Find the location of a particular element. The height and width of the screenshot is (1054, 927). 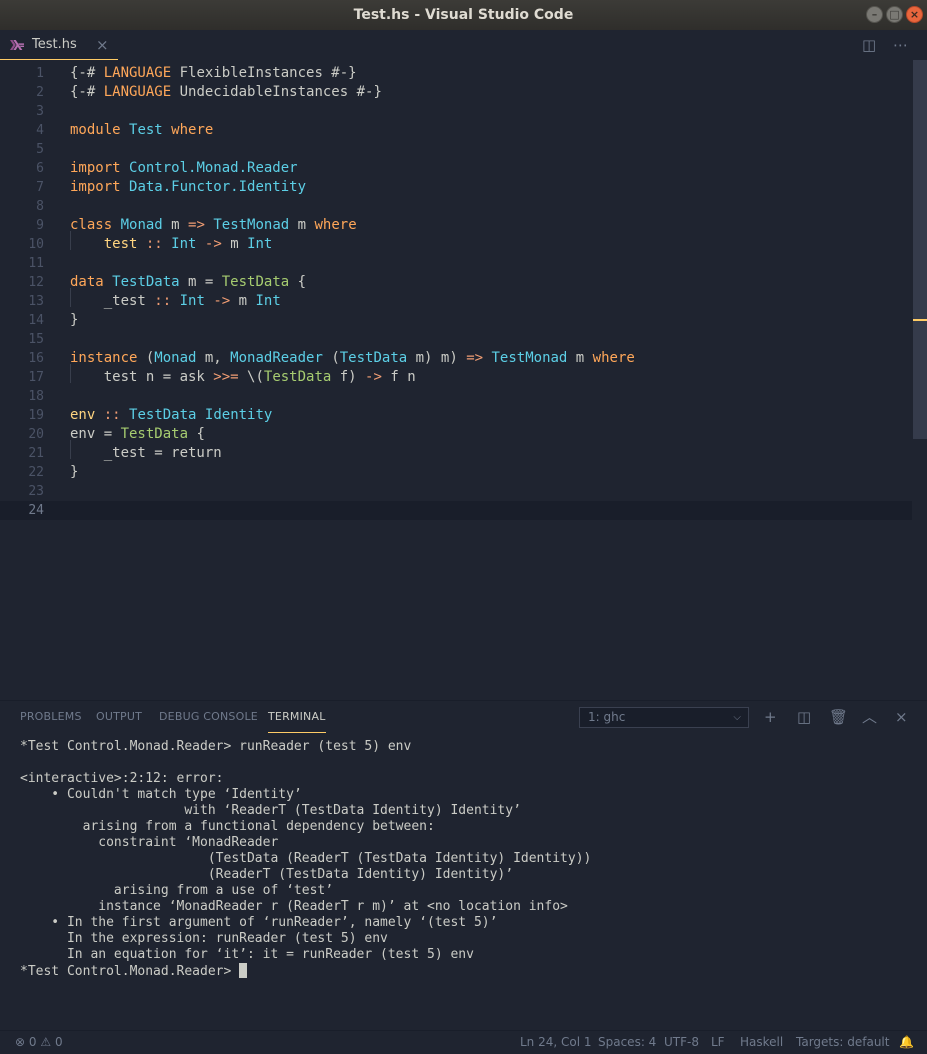

code-text: test :: Int -> m Int is located at coordinates (171, 244).